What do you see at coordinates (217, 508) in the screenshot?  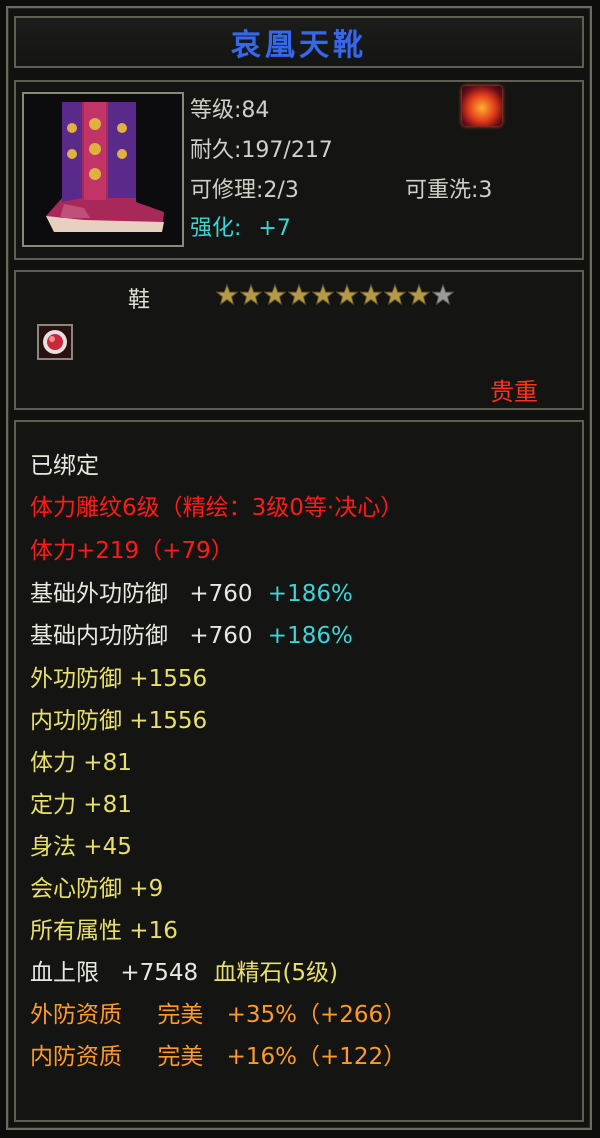 I see `engrave-line: 体力雕纹6级（精绘：3级0等·决心）` at bounding box center [217, 508].